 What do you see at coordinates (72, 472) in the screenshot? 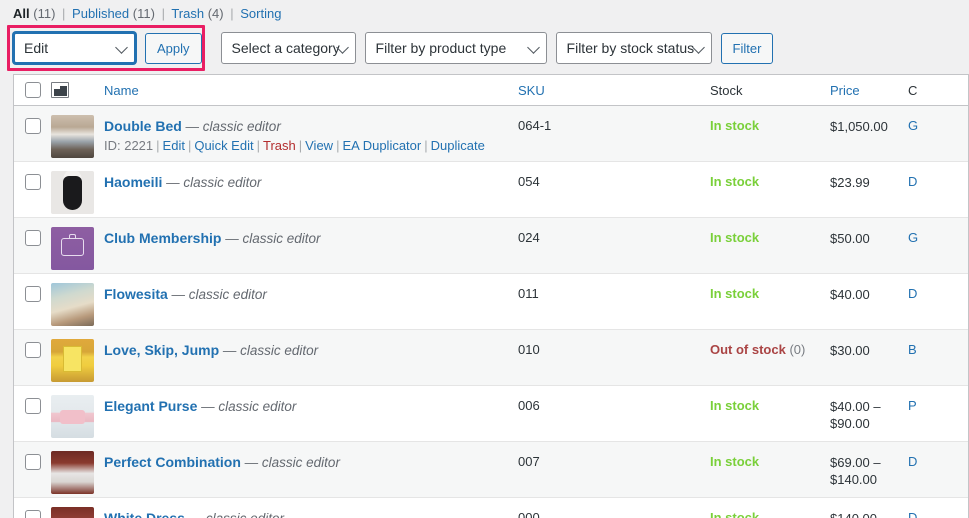
I see `product-thumbnail` at bounding box center [72, 472].